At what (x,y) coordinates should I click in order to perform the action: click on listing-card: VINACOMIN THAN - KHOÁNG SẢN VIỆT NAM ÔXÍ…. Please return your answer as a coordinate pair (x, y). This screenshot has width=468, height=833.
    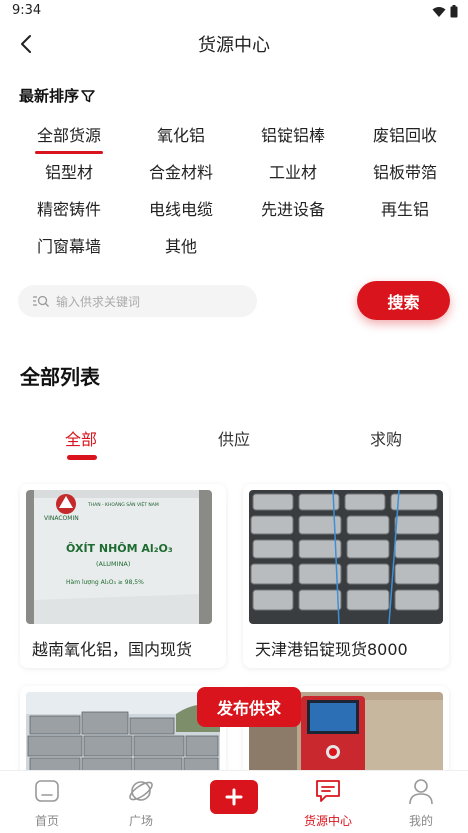
    Looking at the image, I should click on (123, 576).